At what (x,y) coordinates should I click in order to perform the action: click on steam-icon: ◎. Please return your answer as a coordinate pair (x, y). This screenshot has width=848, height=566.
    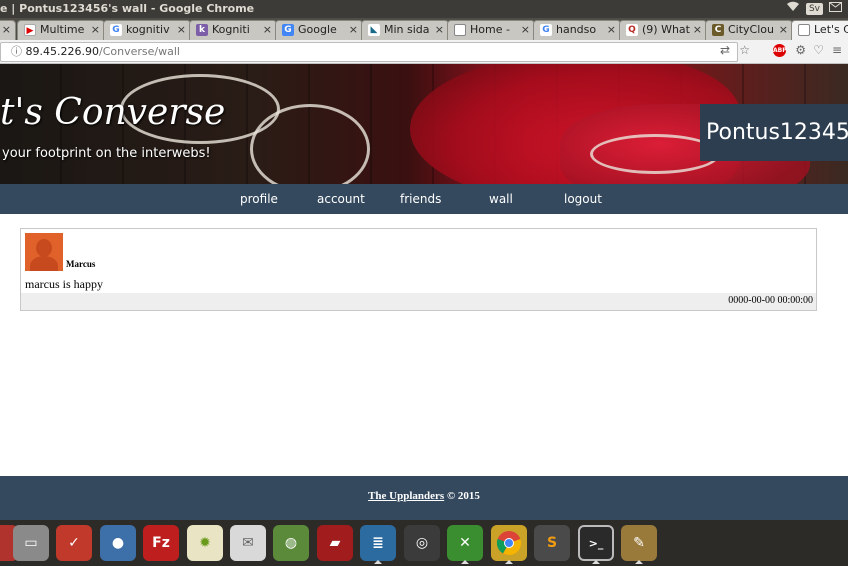
    Looking at the image, I should click on (422, 543).